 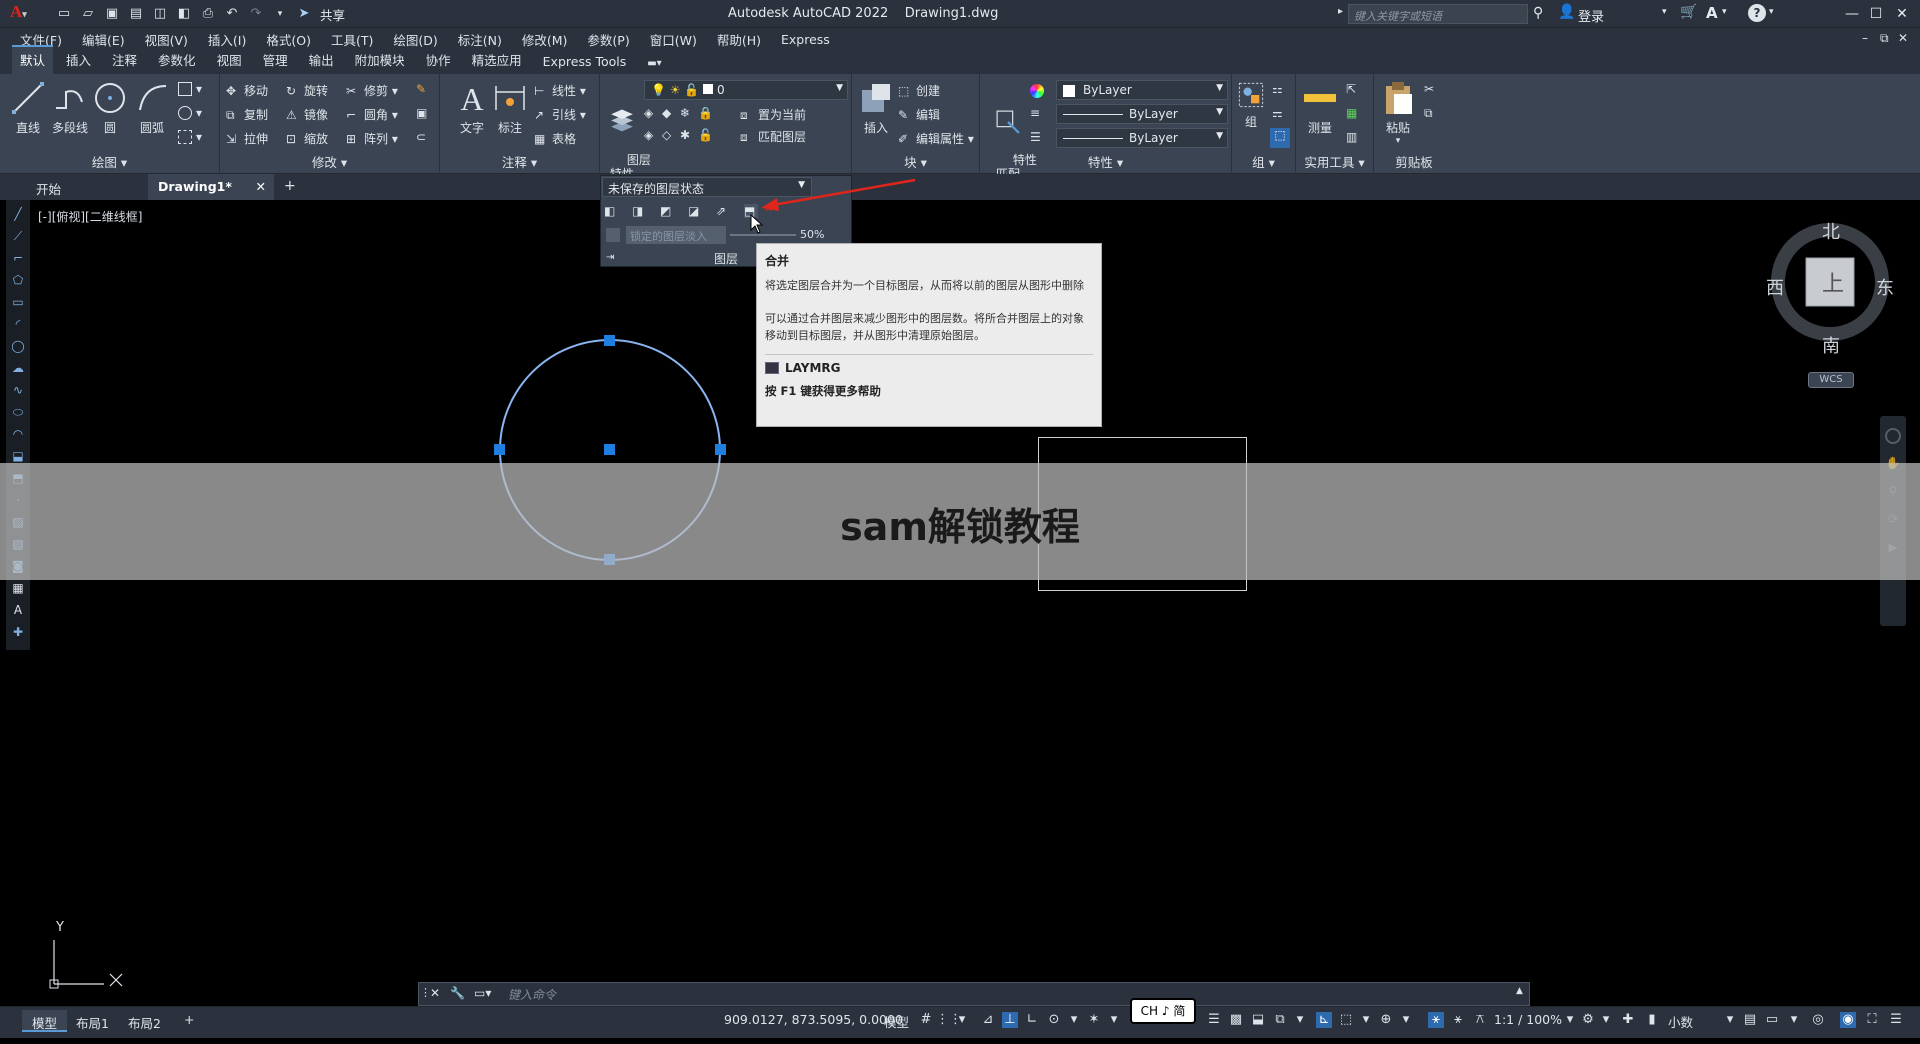 What do you see at coordinates (88, 14) in the screenshot?
I see `open-icon: ▱` at bounding box center [88, 14].